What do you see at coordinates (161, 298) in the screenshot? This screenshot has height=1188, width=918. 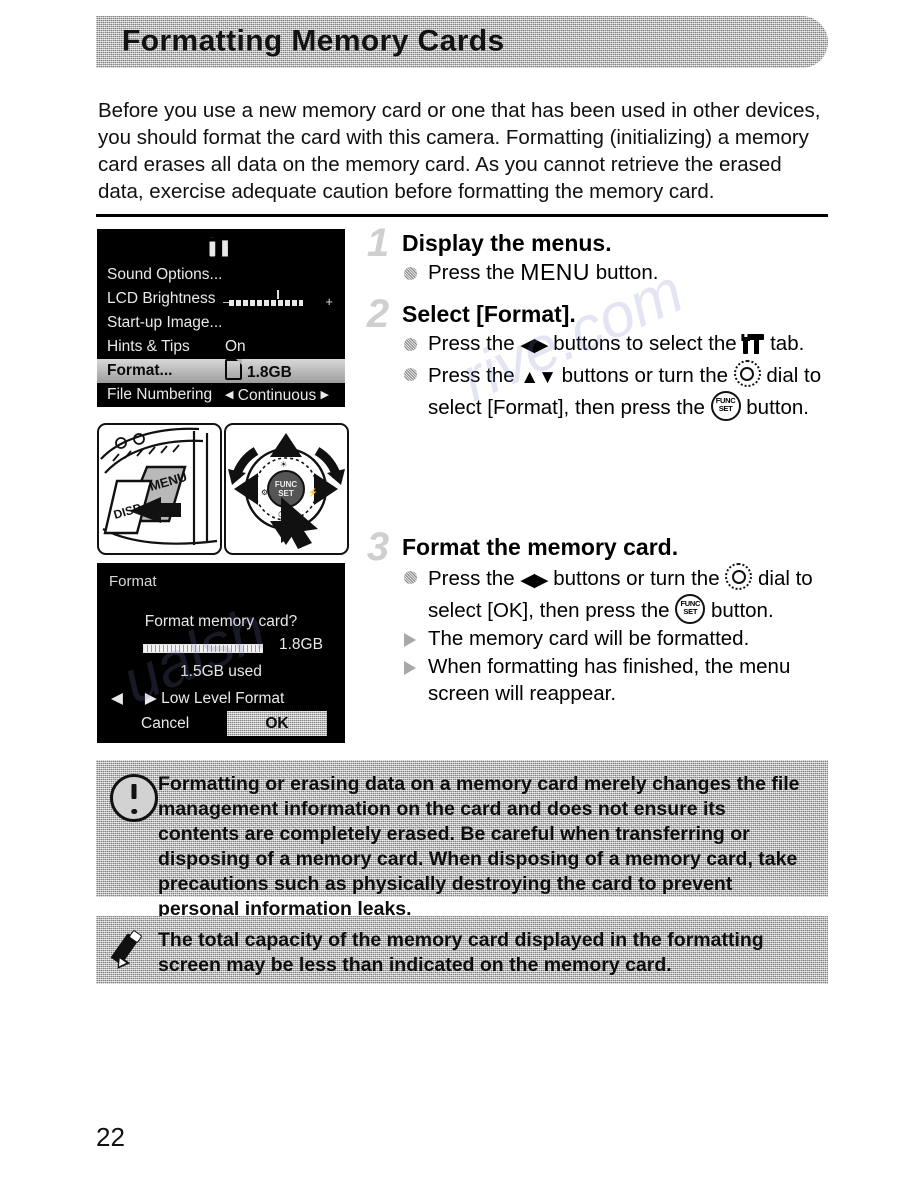 I see `menu-row-label: LCD Brightness` at bounding box center [161, 298].